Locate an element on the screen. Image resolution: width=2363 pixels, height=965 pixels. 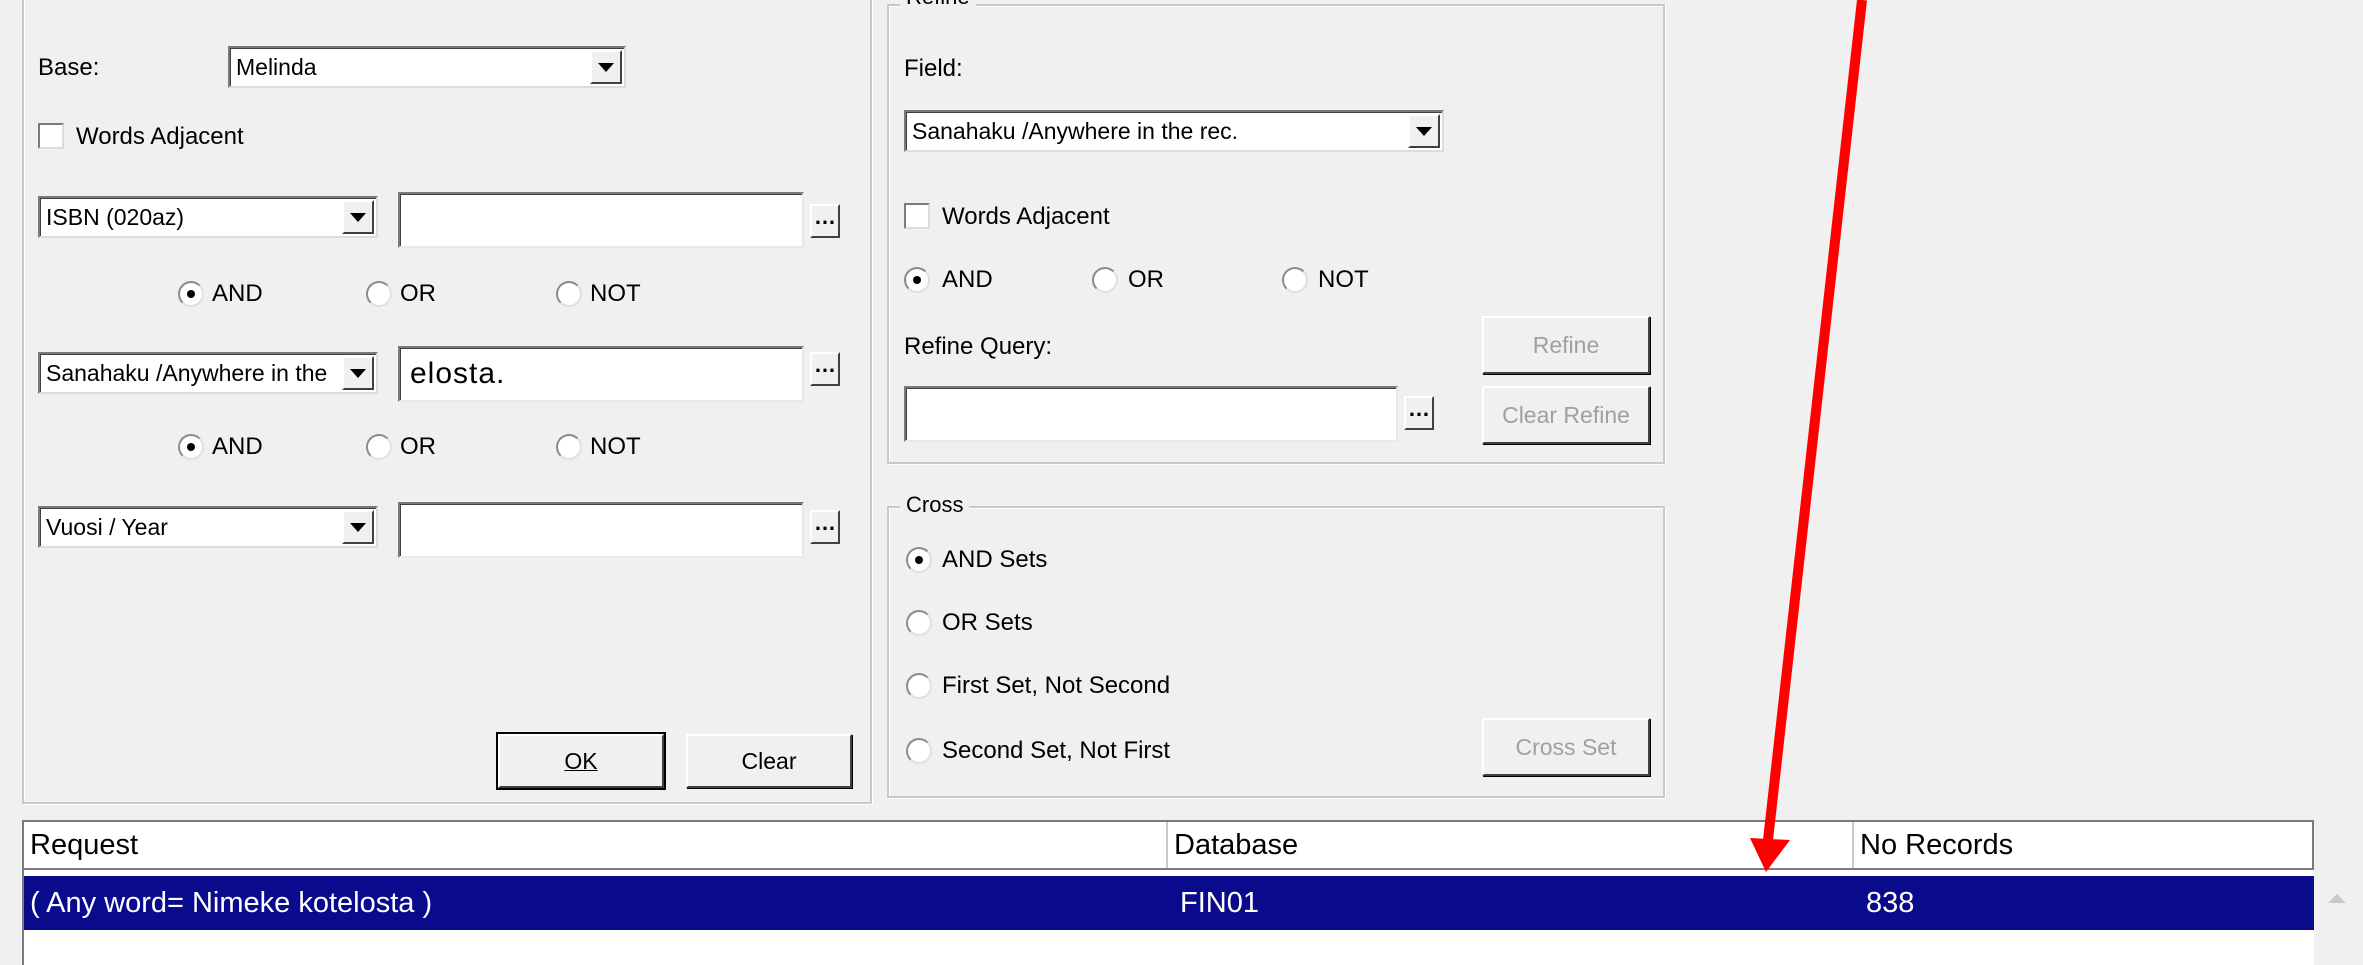
field-select-2: Sanahaku /Anywhere in the is located at coordinates (208, 373).